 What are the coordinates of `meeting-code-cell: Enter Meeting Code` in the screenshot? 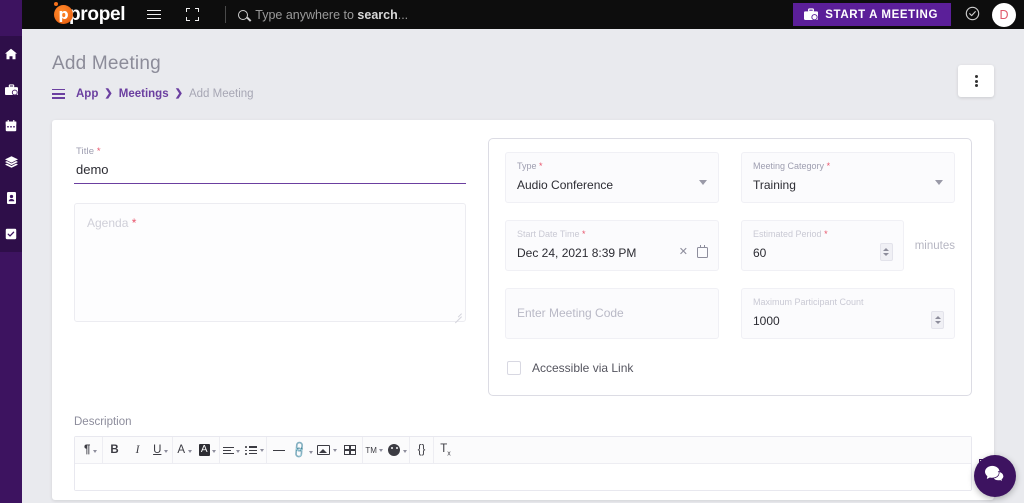 It's located at (612, 314).